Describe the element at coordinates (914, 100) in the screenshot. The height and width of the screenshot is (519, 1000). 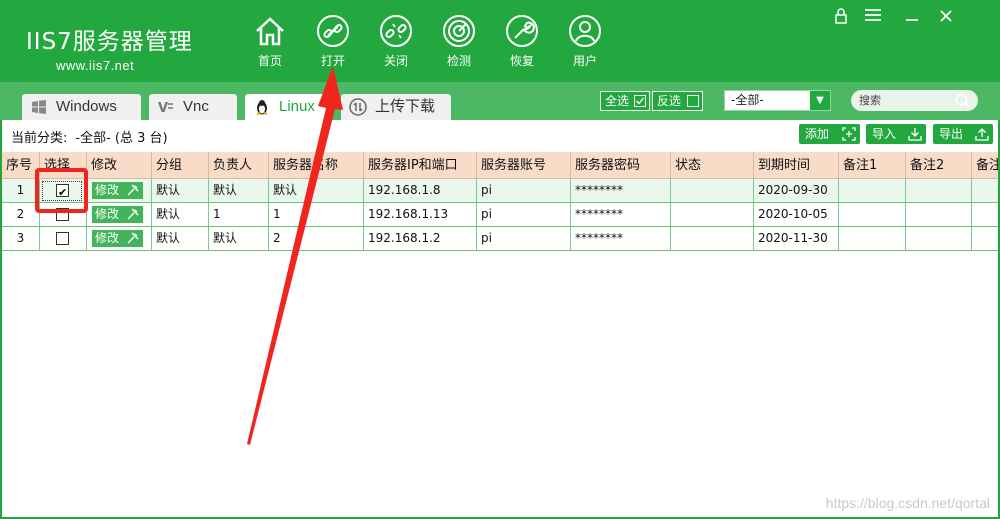
I see `search-input: 搜索` at that location.